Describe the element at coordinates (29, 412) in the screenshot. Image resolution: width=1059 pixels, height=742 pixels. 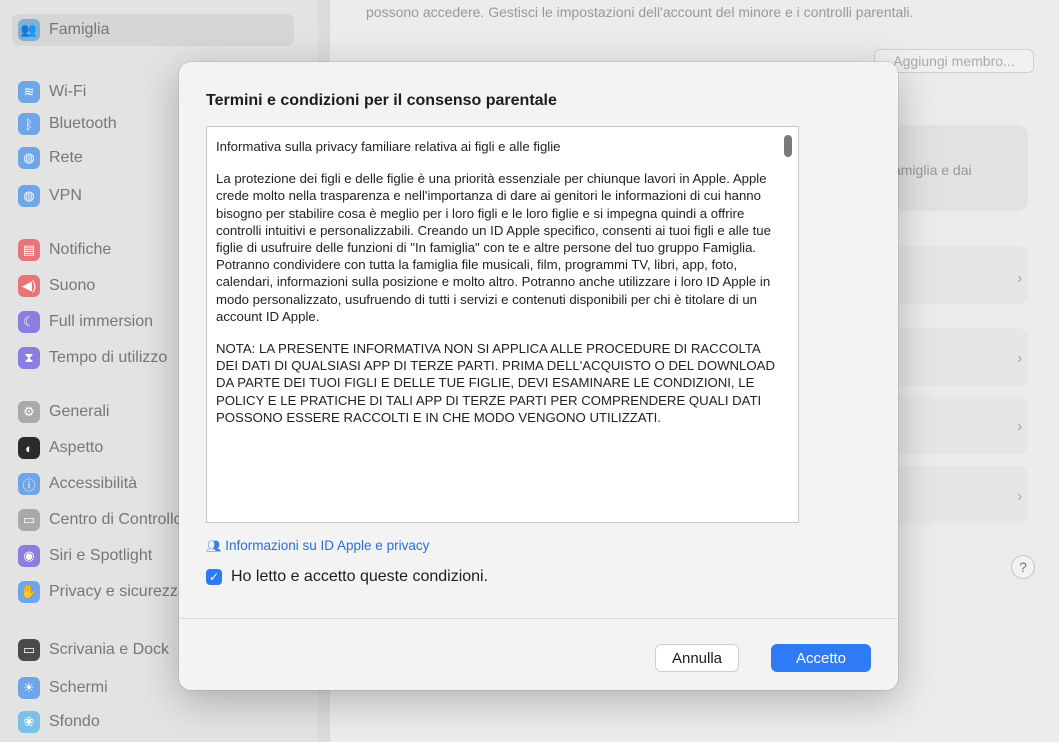
I see `general-icon: ⚙` at that location.